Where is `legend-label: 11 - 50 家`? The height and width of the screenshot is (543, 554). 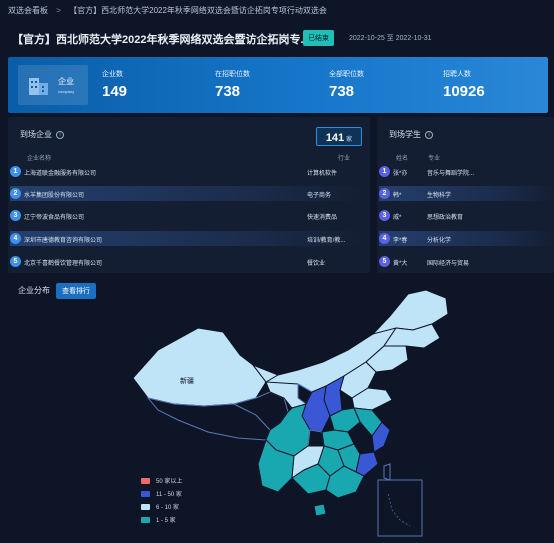 legend-label: 11 - 50 家 is located at coordinates (169, 495).